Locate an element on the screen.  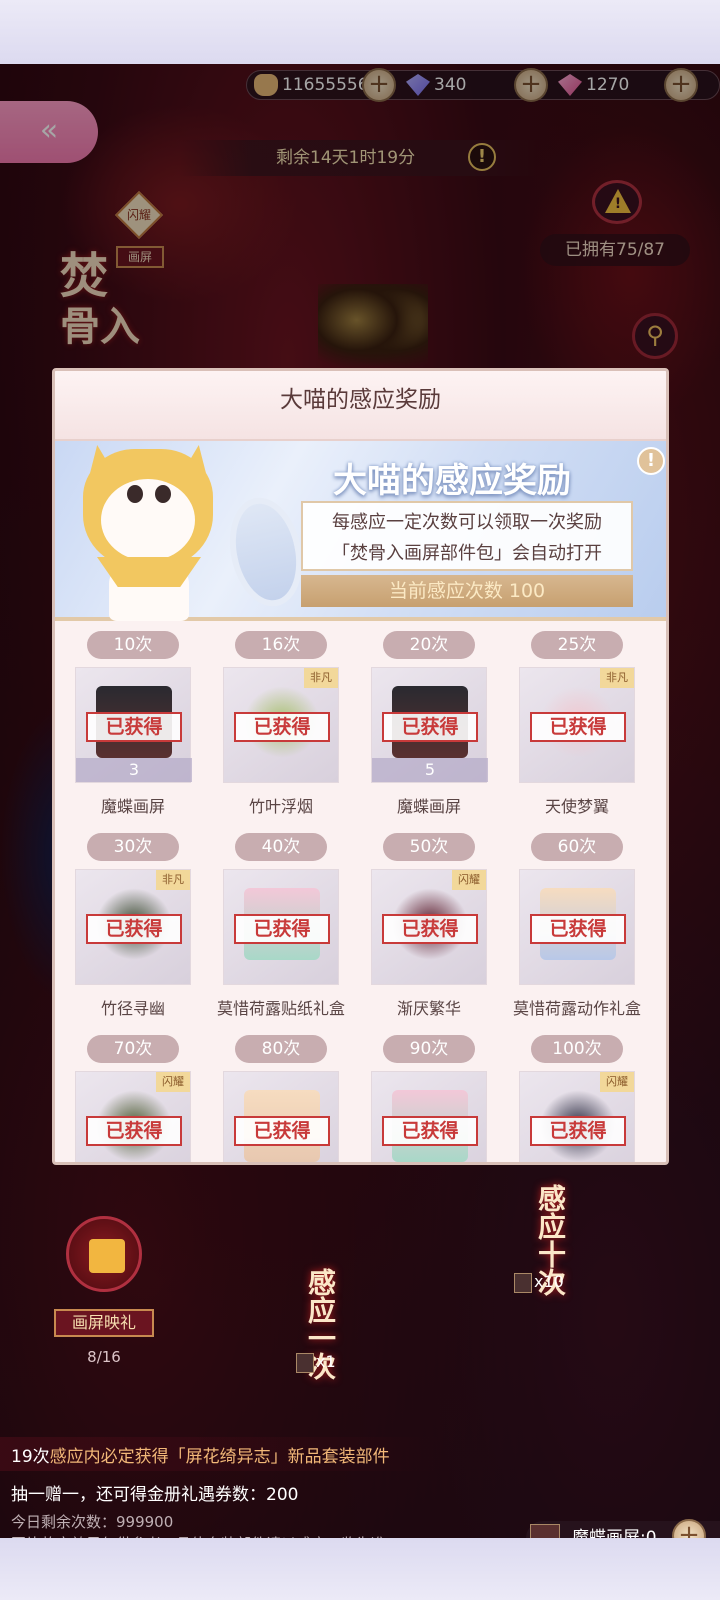
cat-mascot is located at coordinates (148, 533).